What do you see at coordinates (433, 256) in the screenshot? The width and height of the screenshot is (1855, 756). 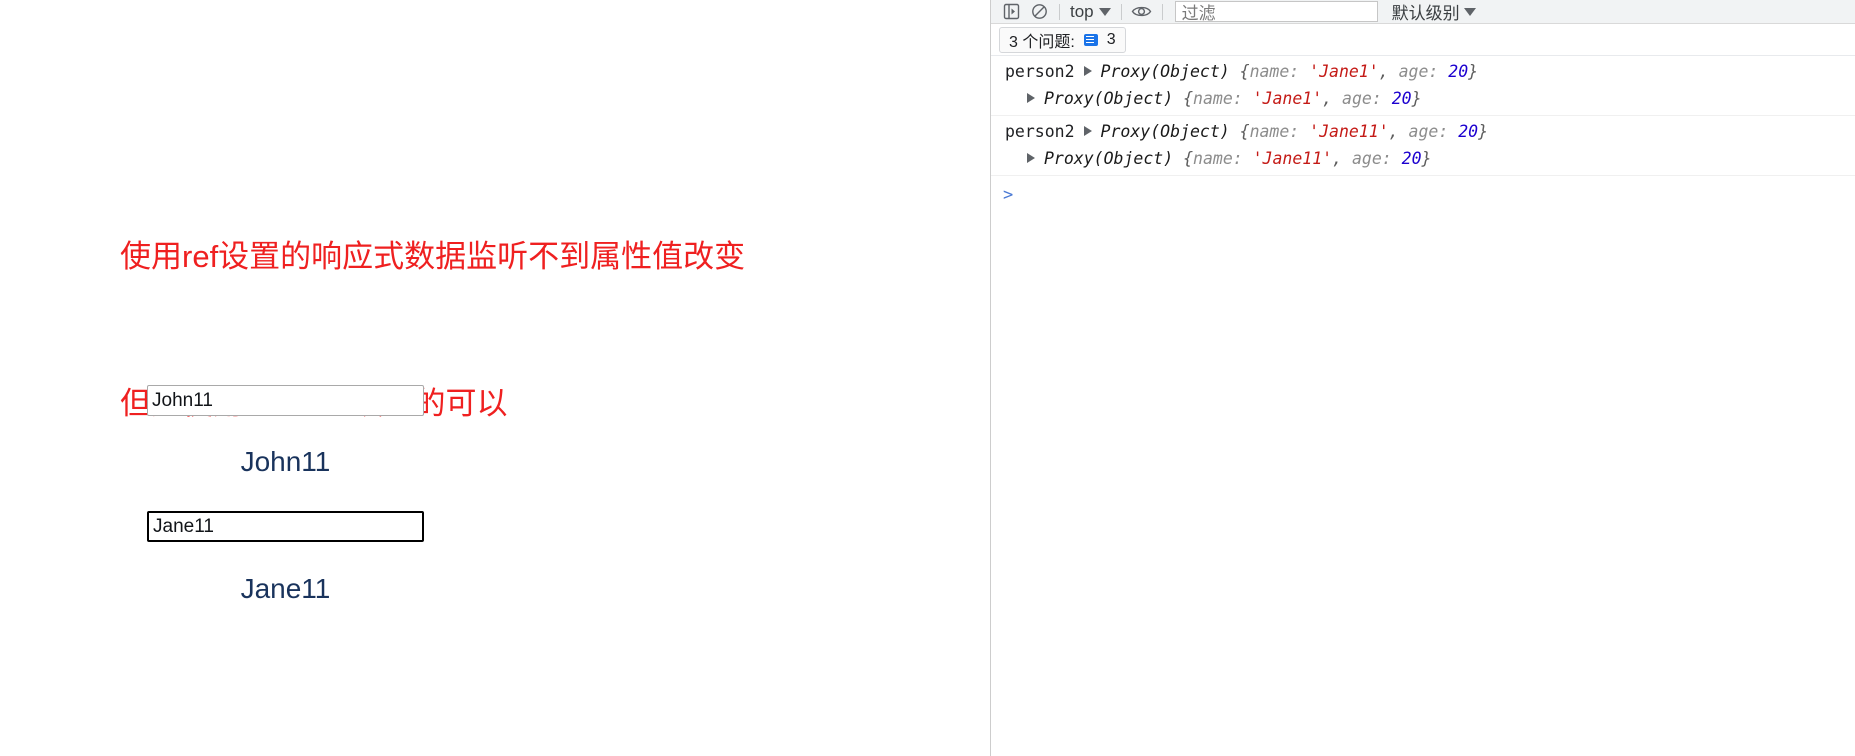 I see `notice-line-1: 使用ref设置的响应式数据监听不到属性值改变` at bounding box center [433, 256].